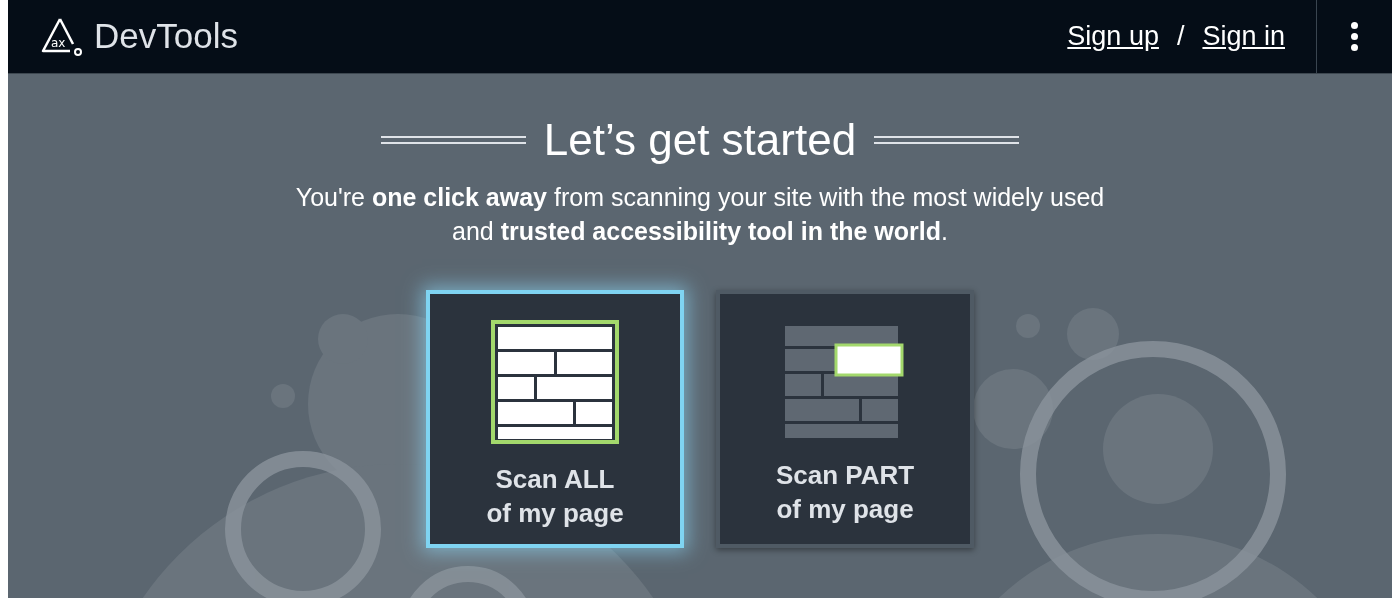 This screenshot has height=600, width=1400. What do you see at coordinates (555, 382) in the screenshot?
I see `page-layout-icon` at bounding box center [555, 382].